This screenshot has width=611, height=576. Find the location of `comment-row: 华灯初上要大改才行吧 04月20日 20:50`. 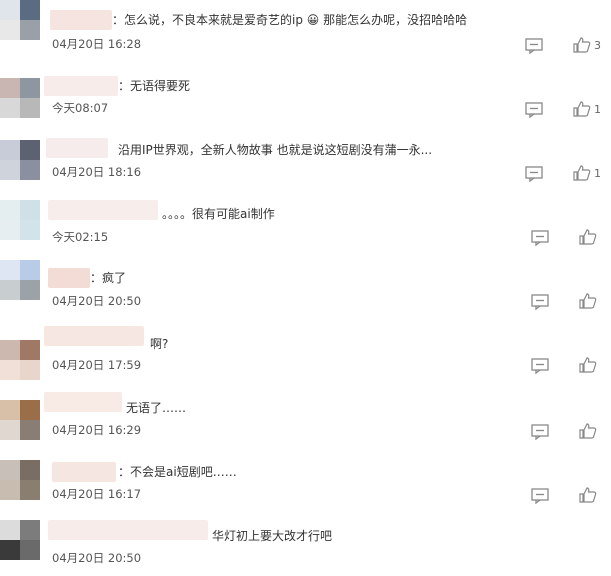

comment-row: 华灯初上要大改才行吧 04月20日 20:50 is located at coordinates (305, 544).